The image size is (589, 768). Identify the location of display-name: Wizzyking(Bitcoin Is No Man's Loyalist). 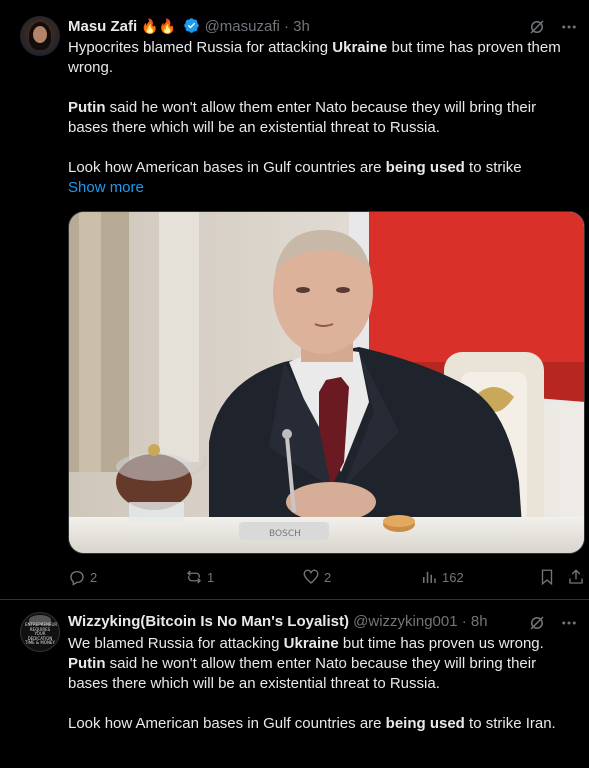
(208, 621).